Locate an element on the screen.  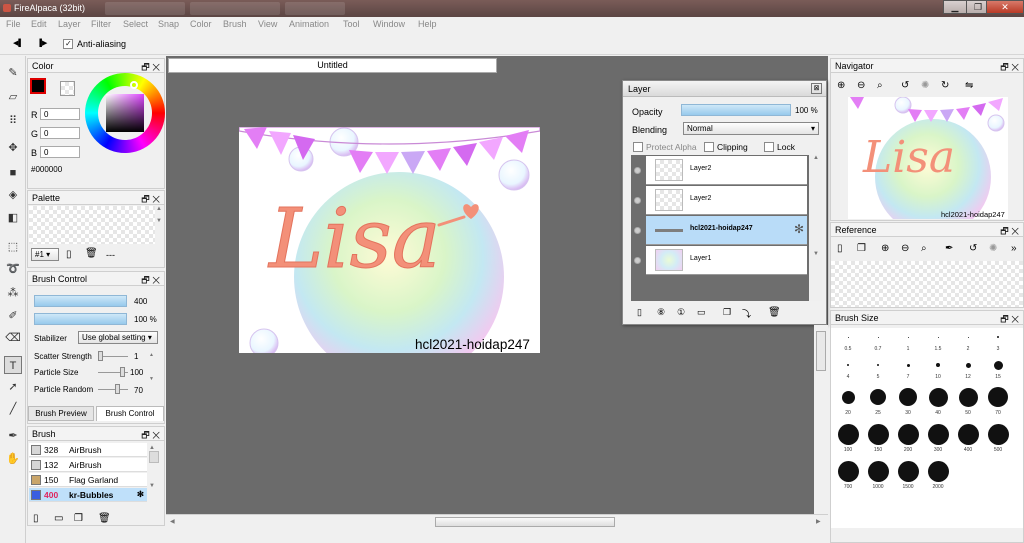
duplicate-layer-icon: ❐ is located at coordinates (727, 312).